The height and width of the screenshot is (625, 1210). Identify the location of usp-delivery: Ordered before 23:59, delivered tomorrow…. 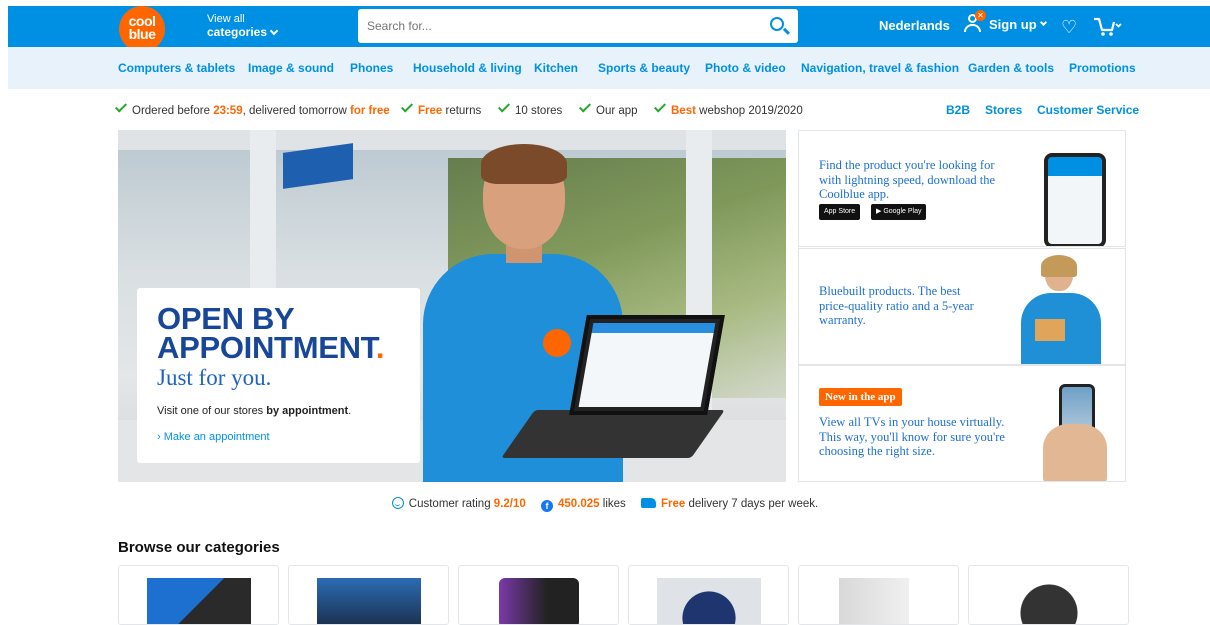
(252, 108).